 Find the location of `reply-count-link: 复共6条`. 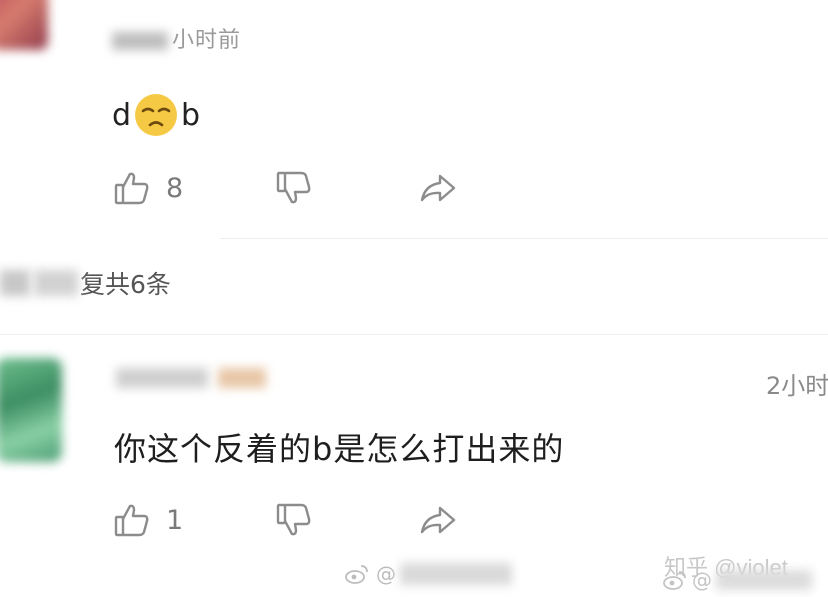

reply-count-link: 复共6条 is located at coordinates (85, 283).